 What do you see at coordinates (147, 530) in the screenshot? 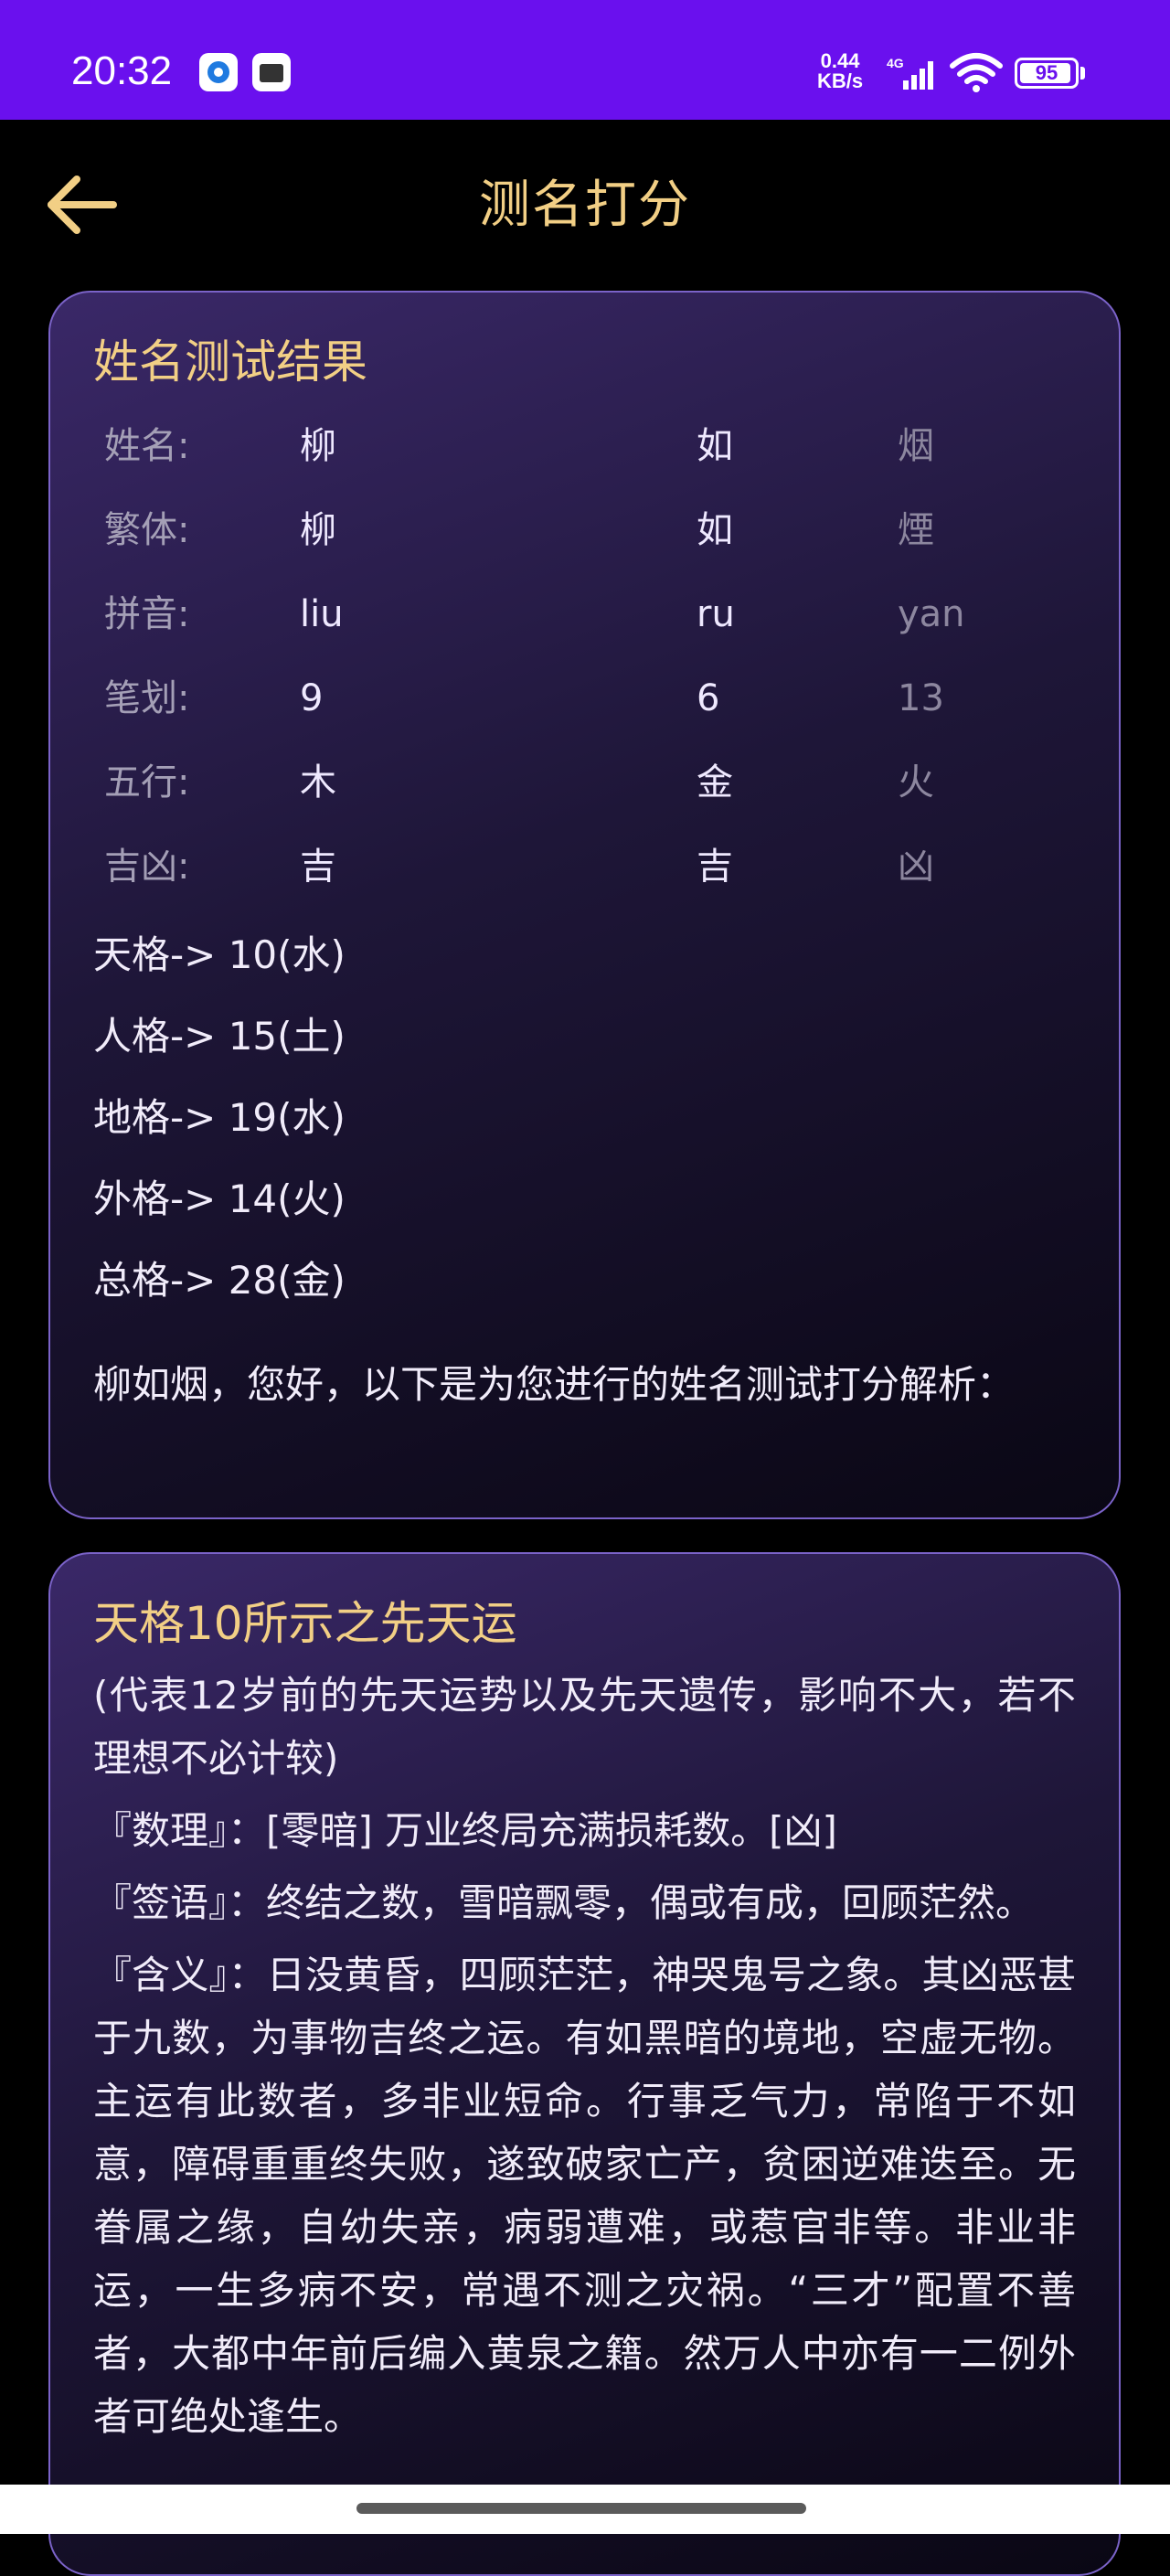
I see `row-label: 繁体:` at bounding box center [147, 530].